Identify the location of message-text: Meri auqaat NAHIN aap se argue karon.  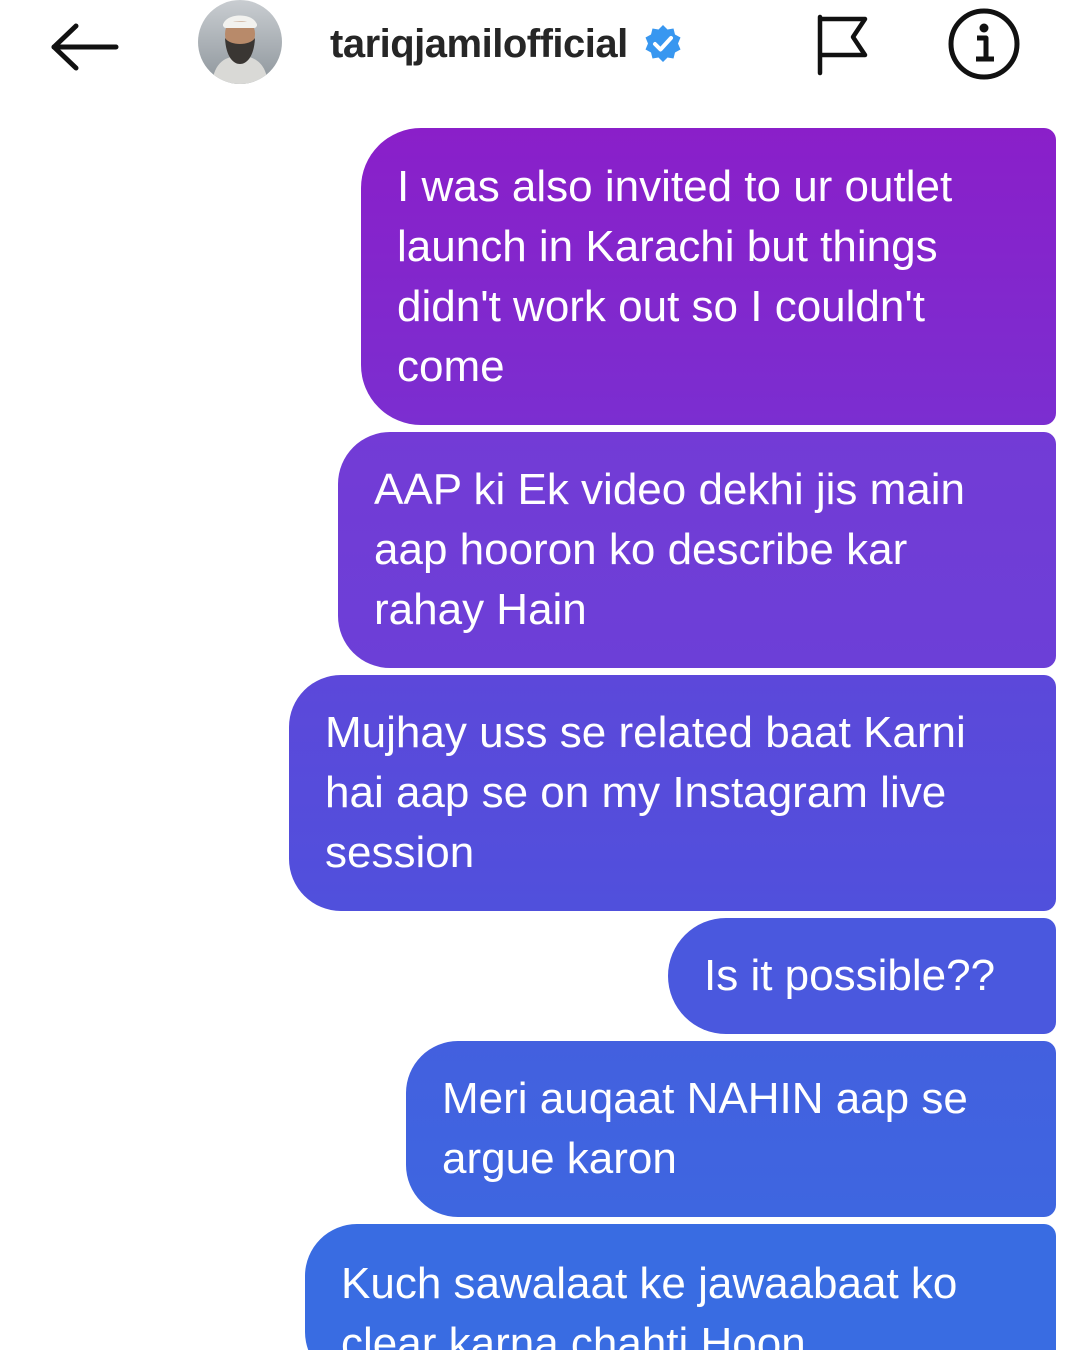
(705, 1128).